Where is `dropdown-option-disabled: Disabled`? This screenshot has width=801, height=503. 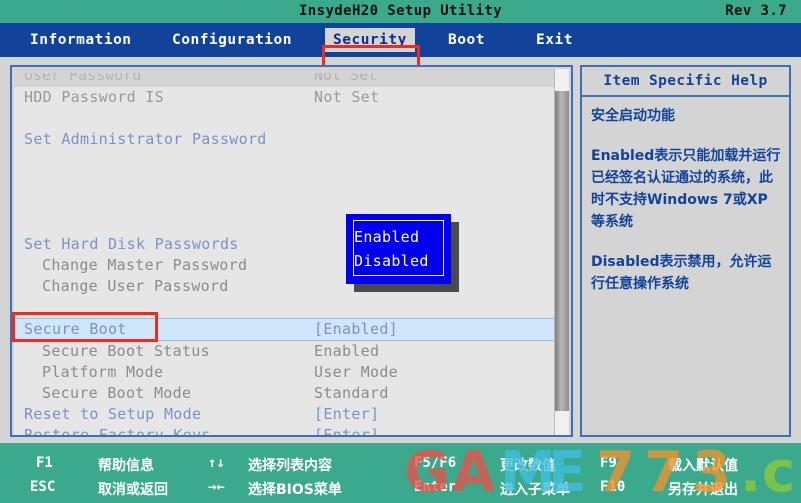
dropdown-option-disabled: Disabled is located at coordinates (391, 261).